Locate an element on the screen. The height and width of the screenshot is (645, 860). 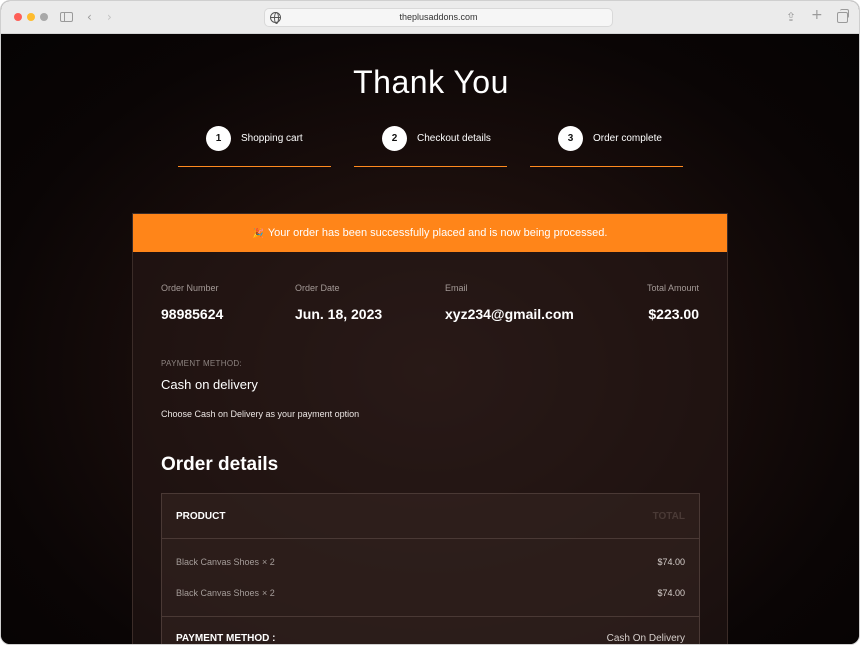
new-tab-icon: + is located at coordinates (817, 15).